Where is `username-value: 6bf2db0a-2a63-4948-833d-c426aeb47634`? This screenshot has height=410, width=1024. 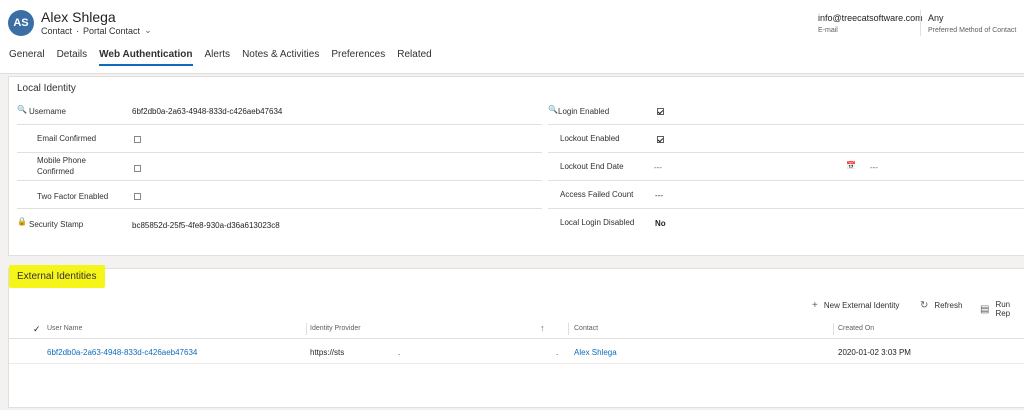 username-value: 6bf2db0a-2a63-4948-833d-c426aeb47634 is located at coordinates (207, 111).